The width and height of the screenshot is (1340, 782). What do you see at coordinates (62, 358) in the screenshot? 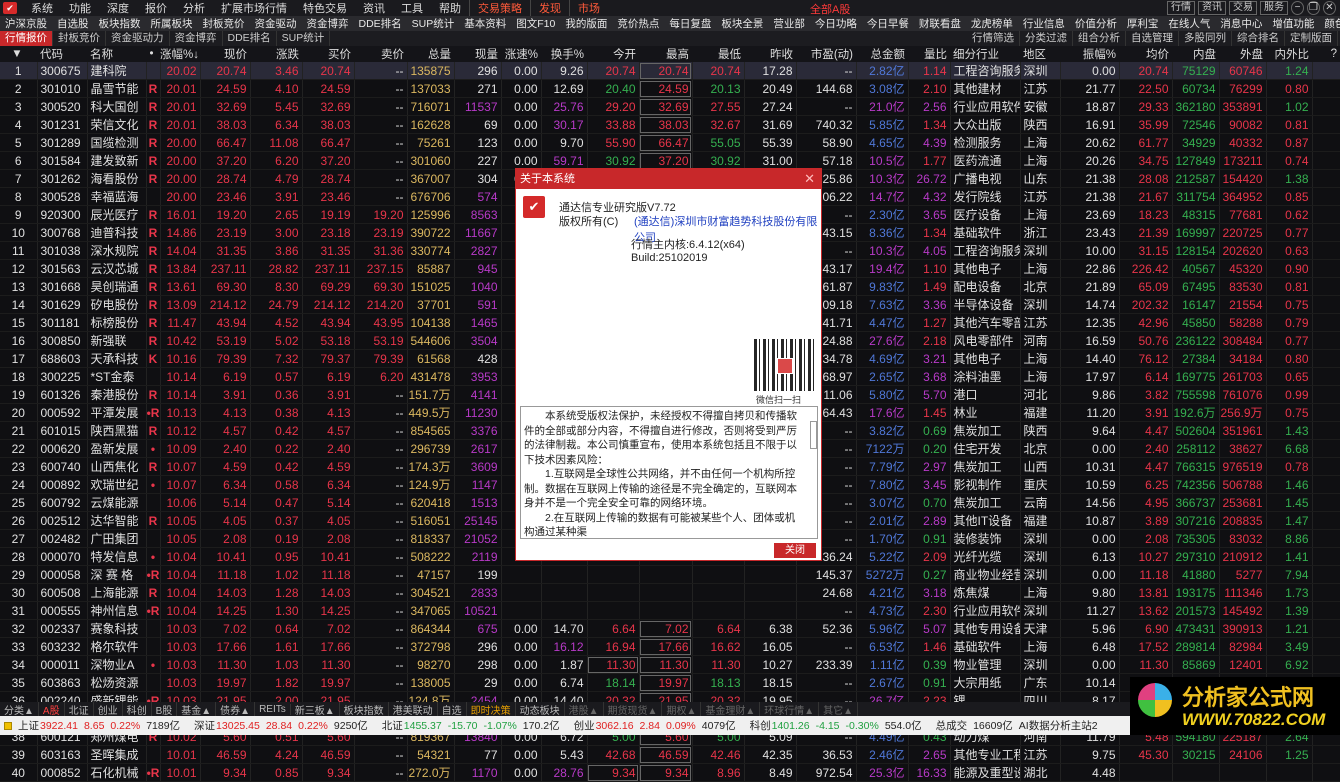
I see `cell-code: 688603` at bounding box center [62, 358].